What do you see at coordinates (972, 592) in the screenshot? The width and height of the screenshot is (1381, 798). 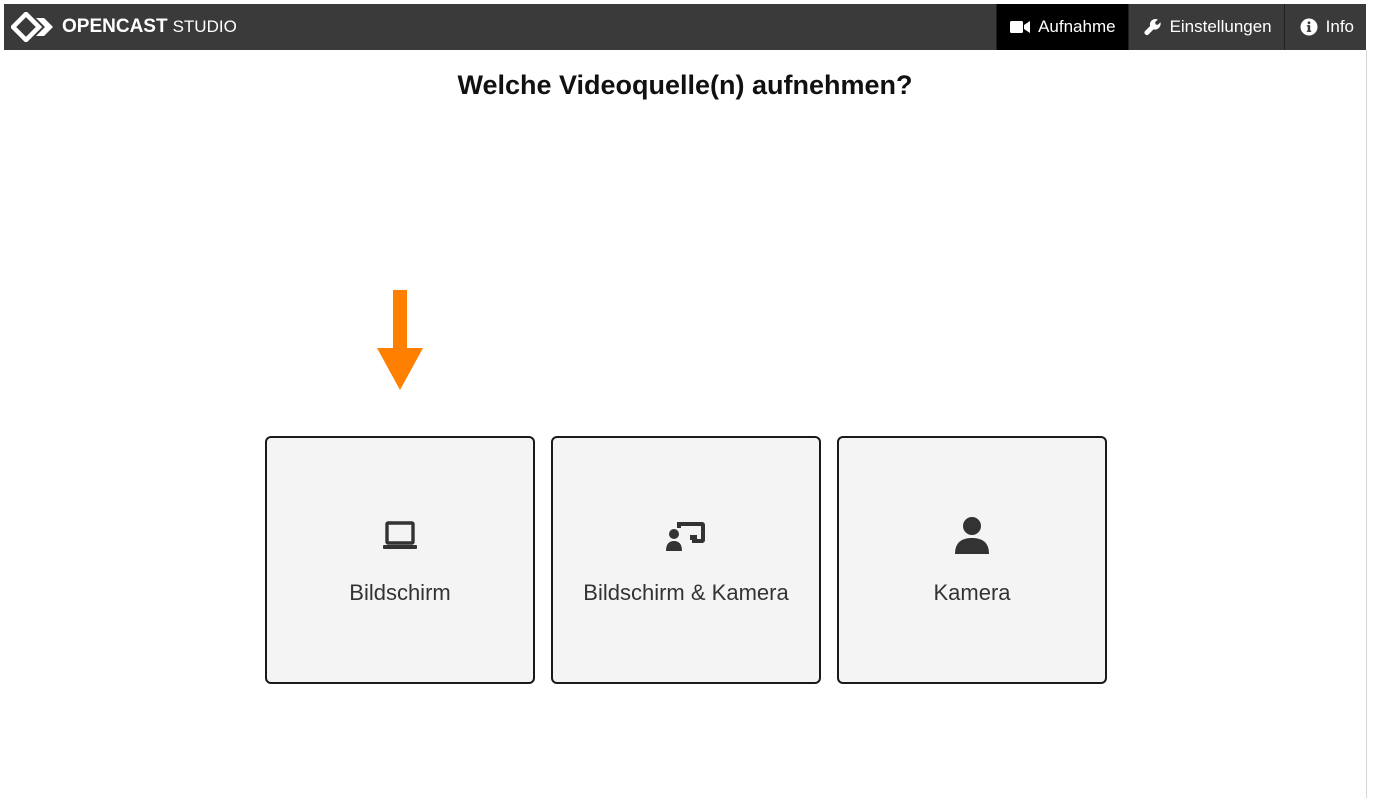 I see `option-camera-label: Kamera` at bounding box center [972, 592].